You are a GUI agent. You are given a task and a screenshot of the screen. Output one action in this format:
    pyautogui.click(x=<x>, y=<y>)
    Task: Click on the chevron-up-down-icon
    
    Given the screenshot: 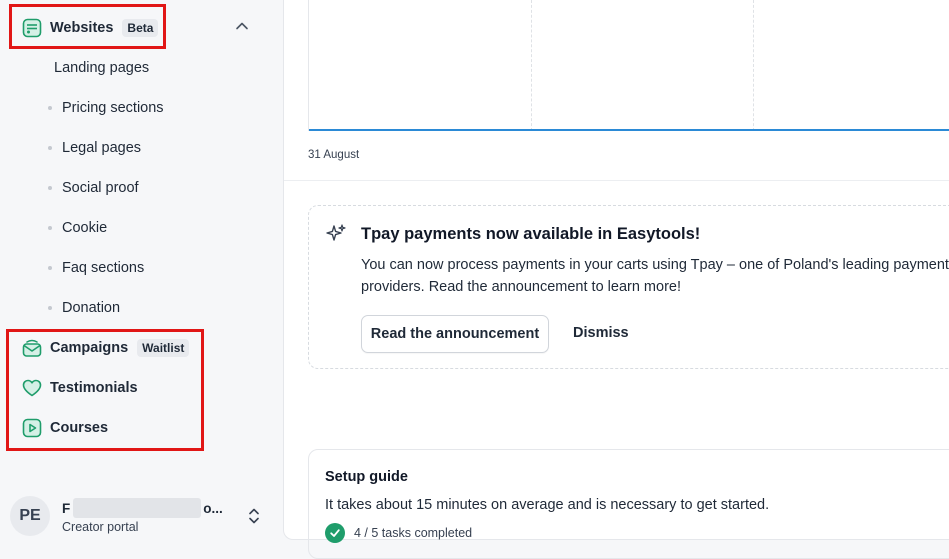 What is the action you would take?
    pyautogui.click(x=254, y=518)
    